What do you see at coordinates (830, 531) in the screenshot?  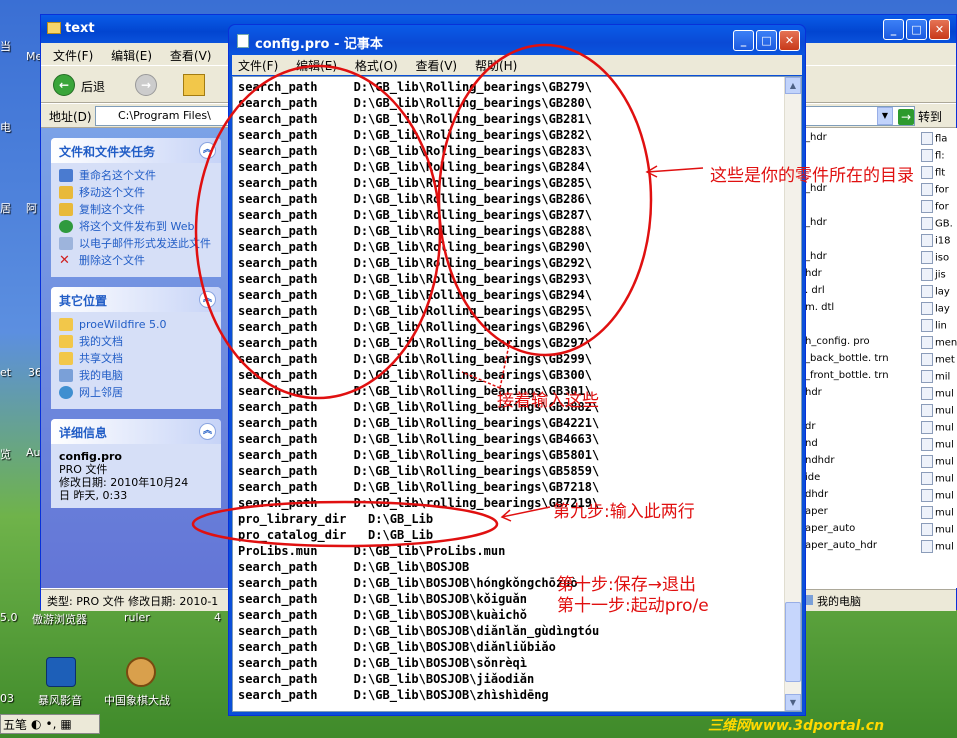 I see `file-item: aper_auto` at bounding box center [830, 531].